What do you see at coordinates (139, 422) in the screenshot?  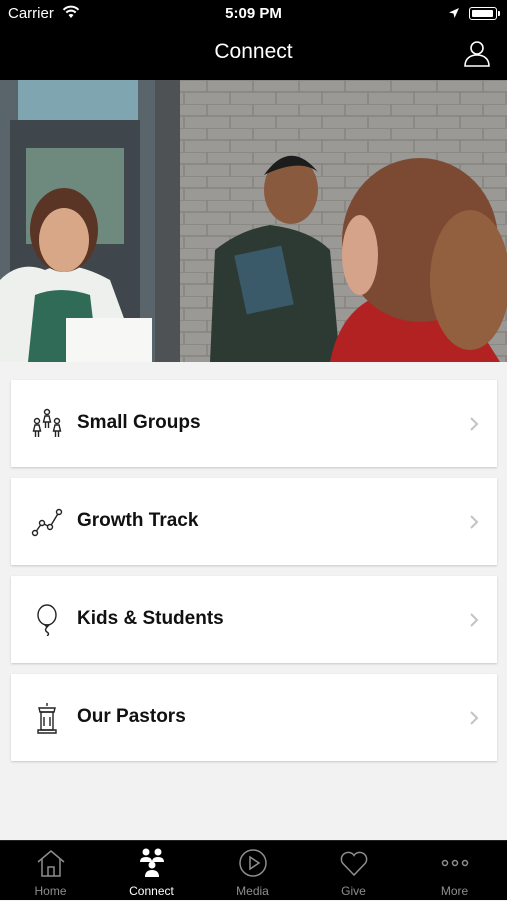 I see `menu-item-label: Small Groups` at bounding box center [139, 422].